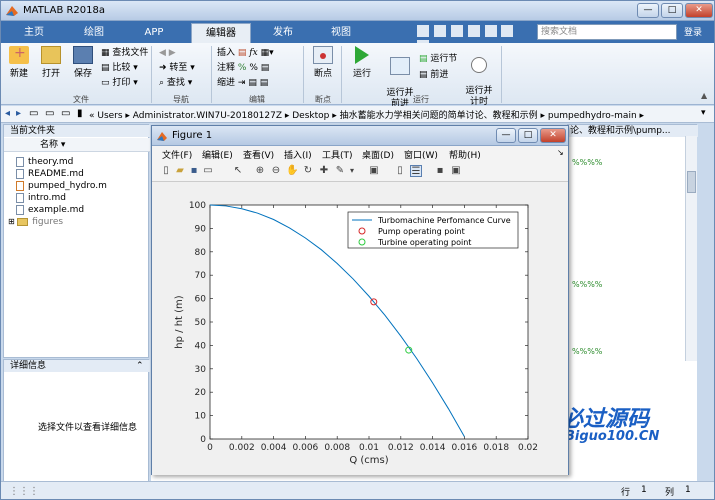  What do you see at coordinates (283, 33) in the screenshot?
I see `tab-publish: 发布` at bounding box center [283, 33].